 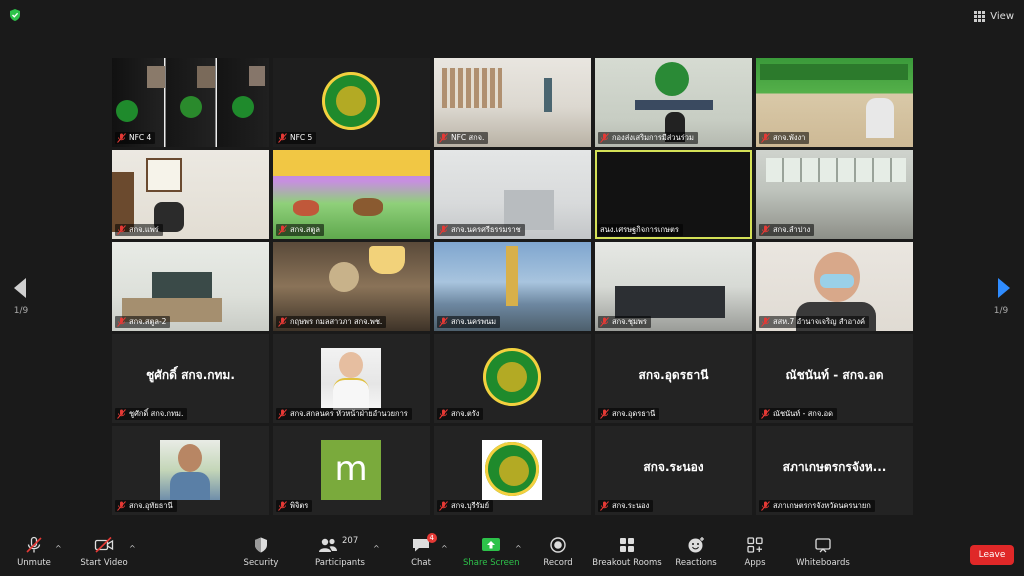 What do you see at coordinates (421, 563) in the screenshot?
I see `chat-label: Chat` at bounding box center [421, 563].